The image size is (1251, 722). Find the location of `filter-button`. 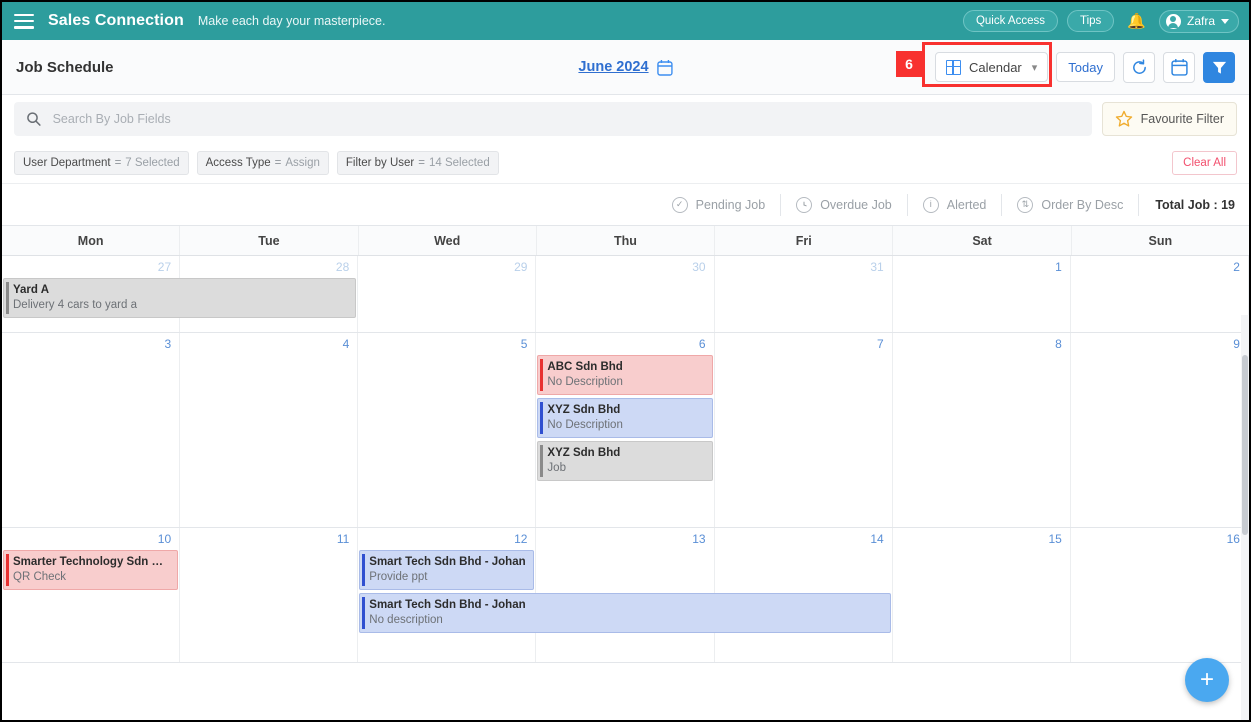

filter-button is located at coordinates (1219, 67).